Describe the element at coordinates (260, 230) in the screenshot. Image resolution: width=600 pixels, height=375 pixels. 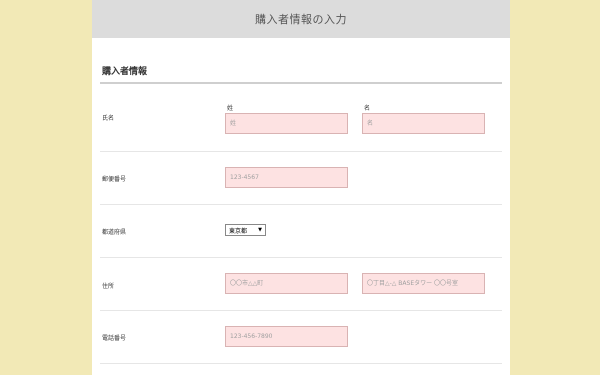
I see `chevron-down-icon: ▼` at that location.